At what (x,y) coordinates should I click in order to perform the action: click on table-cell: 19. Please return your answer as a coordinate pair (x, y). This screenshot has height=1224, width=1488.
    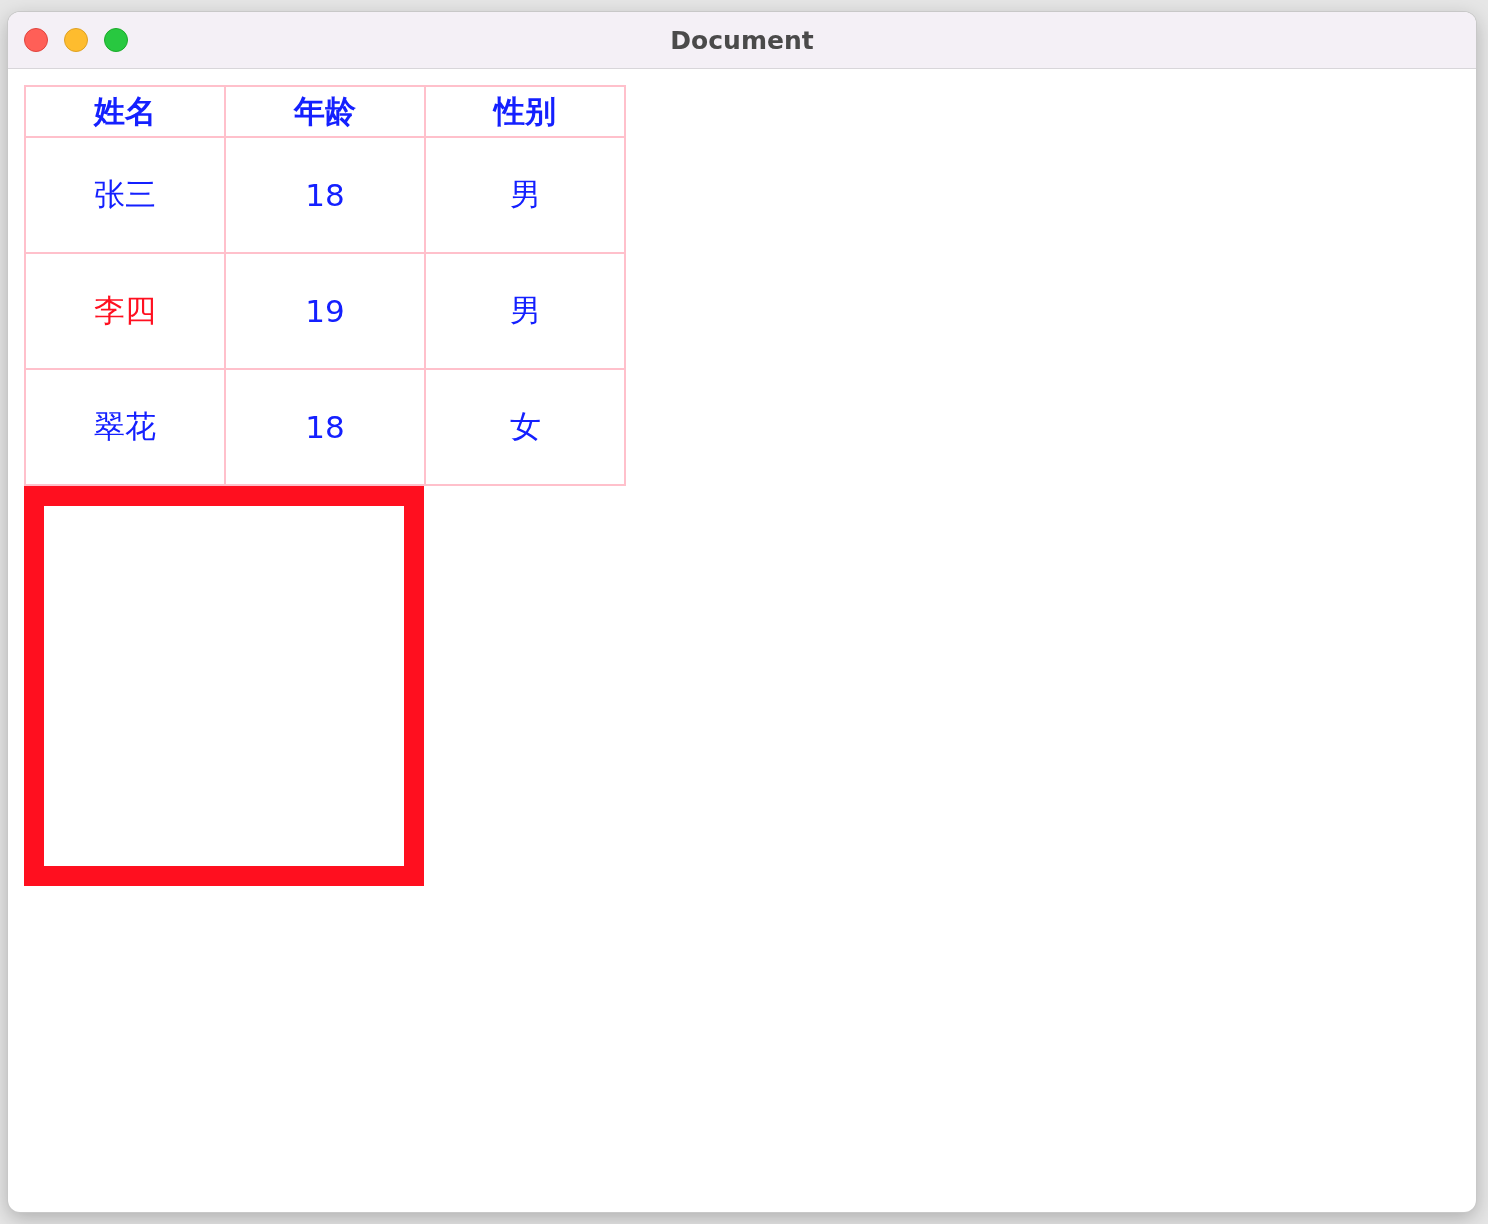
    Looking at the image, I should click on (325, 311).